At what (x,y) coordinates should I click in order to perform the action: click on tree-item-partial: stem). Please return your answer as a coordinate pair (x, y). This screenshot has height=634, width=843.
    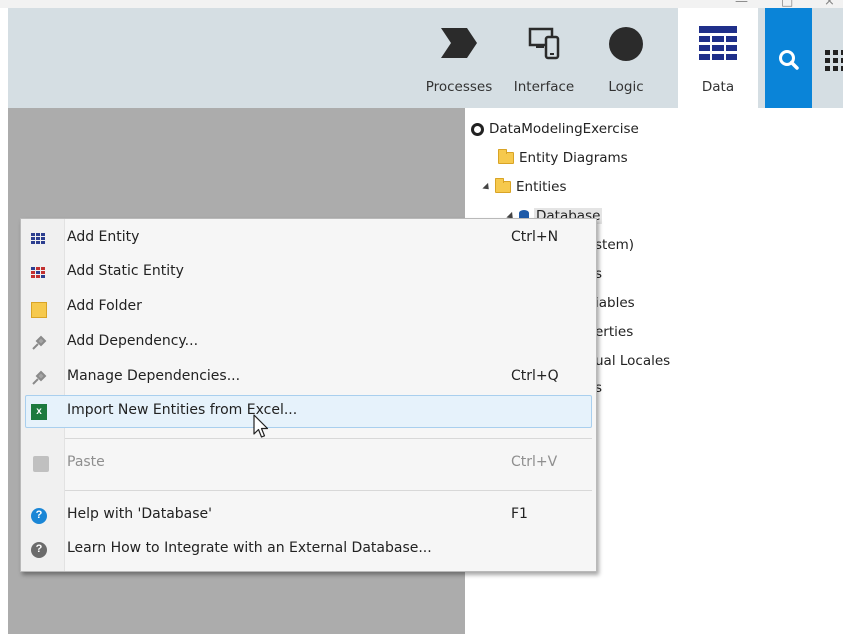
    Looking at the image, I should click on (614, 245).